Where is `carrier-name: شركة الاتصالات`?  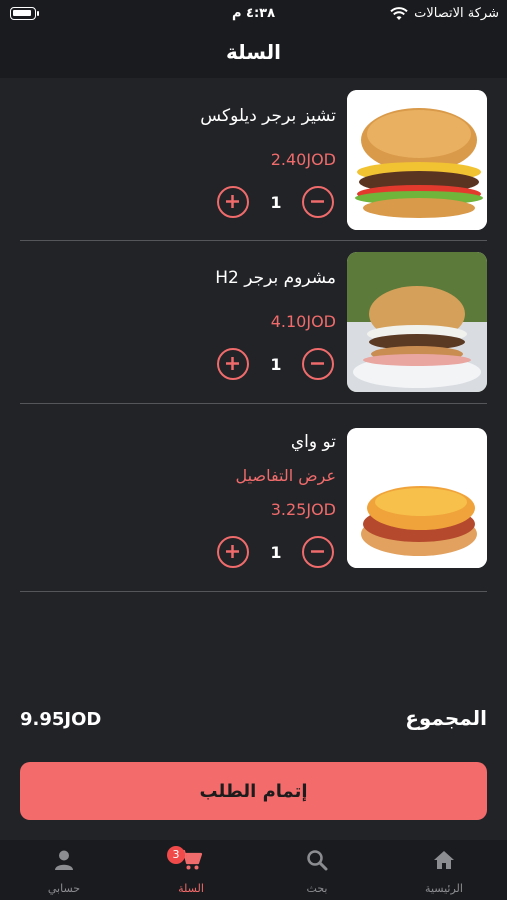
carrier-name: شركة الاتصالات is located at coordinates (456, 13).